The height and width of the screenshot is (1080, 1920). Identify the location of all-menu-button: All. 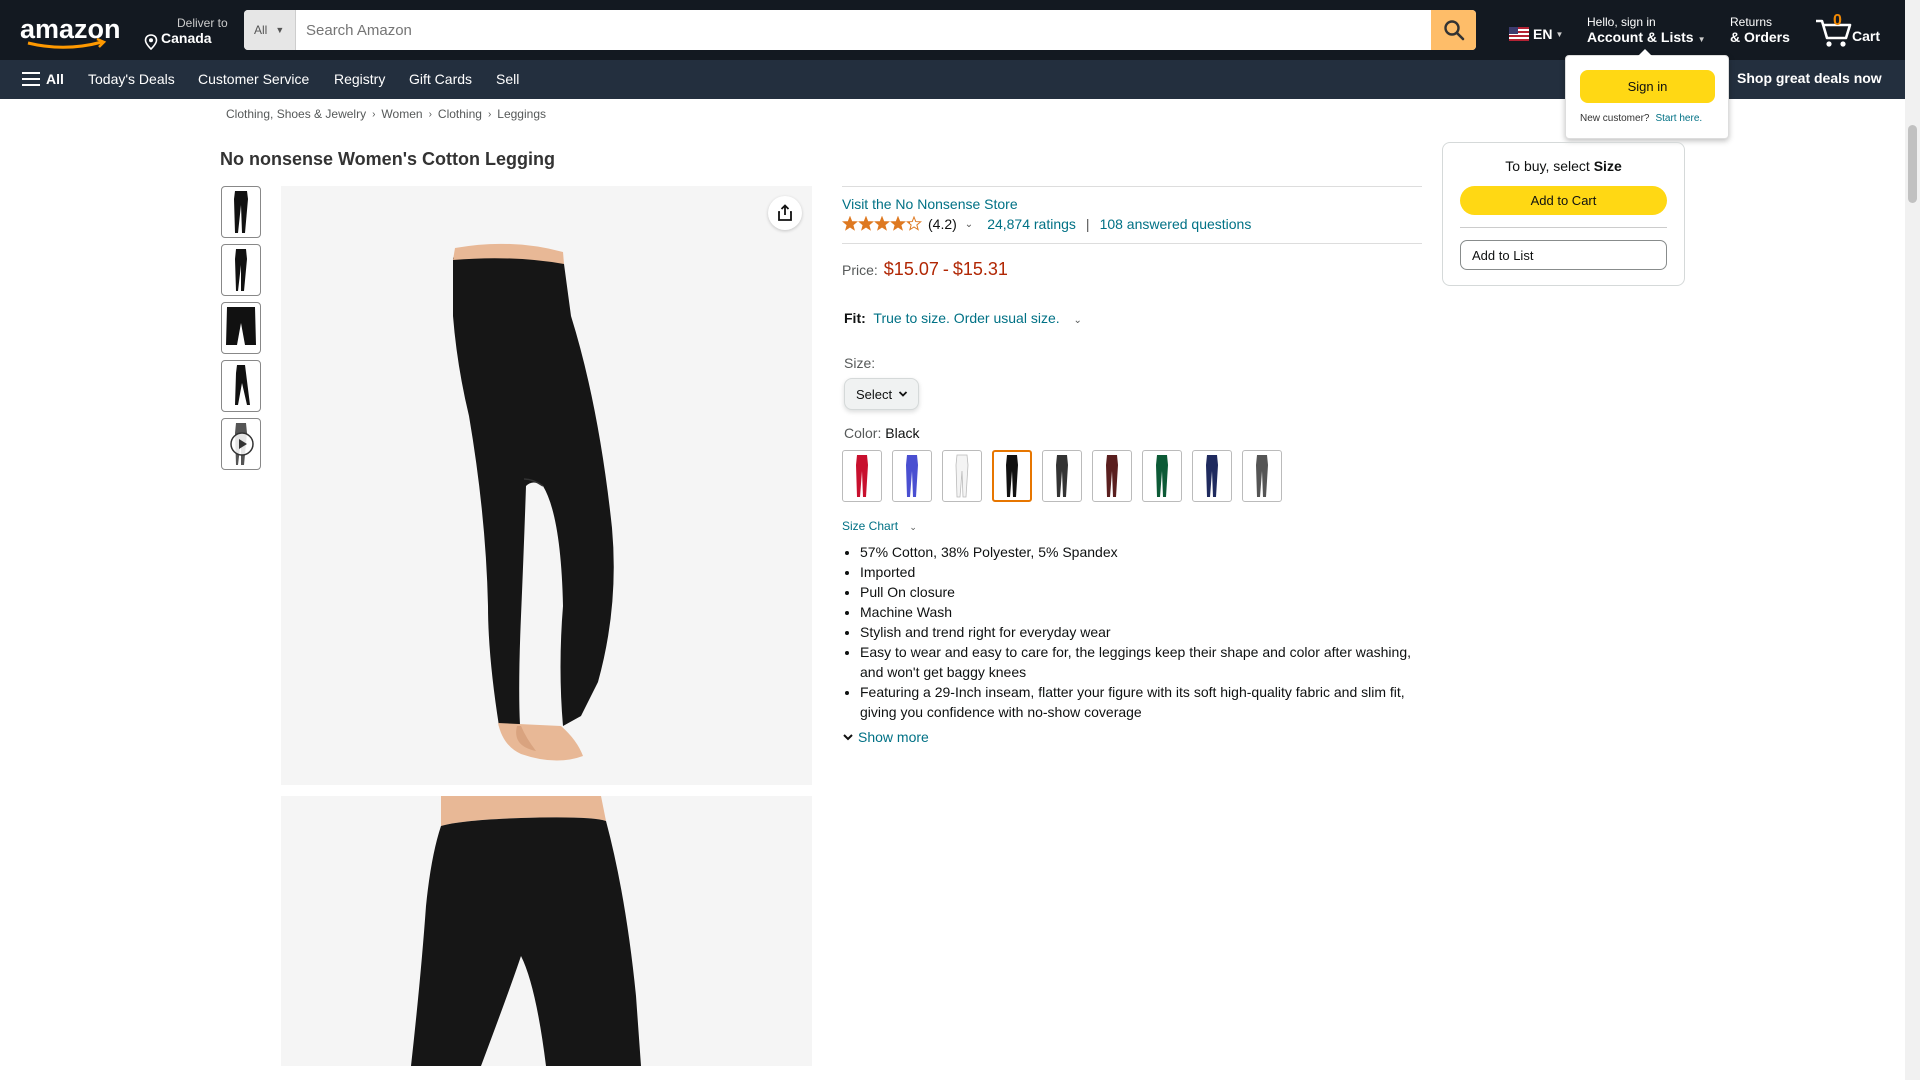
(43, 79).